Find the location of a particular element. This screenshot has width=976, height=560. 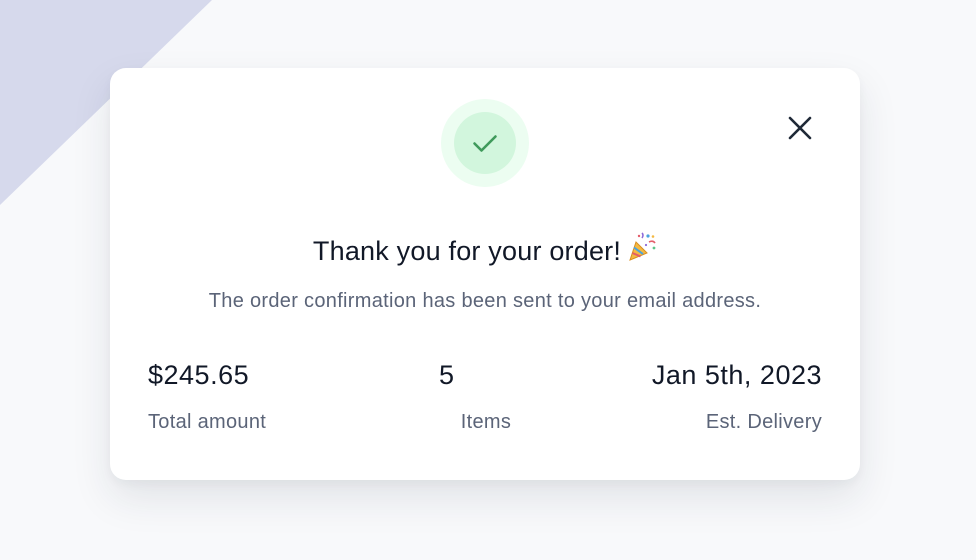

success-badge-inner is located at coordinates (485, 143).